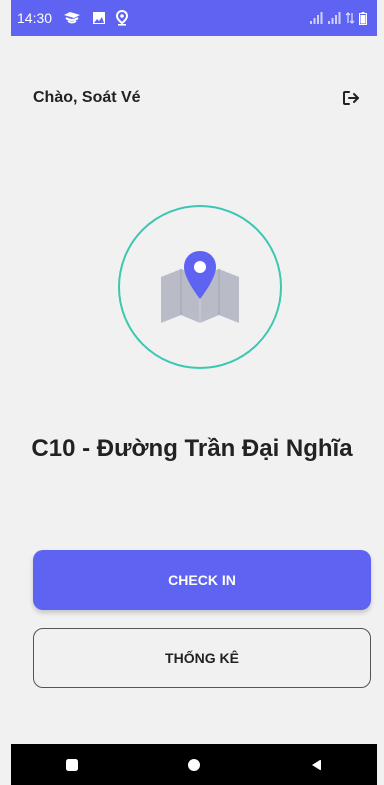 Image resolution: width=384 pixels, height=785 pixels. I want to click on system-nav-bar, so click(194, 764).